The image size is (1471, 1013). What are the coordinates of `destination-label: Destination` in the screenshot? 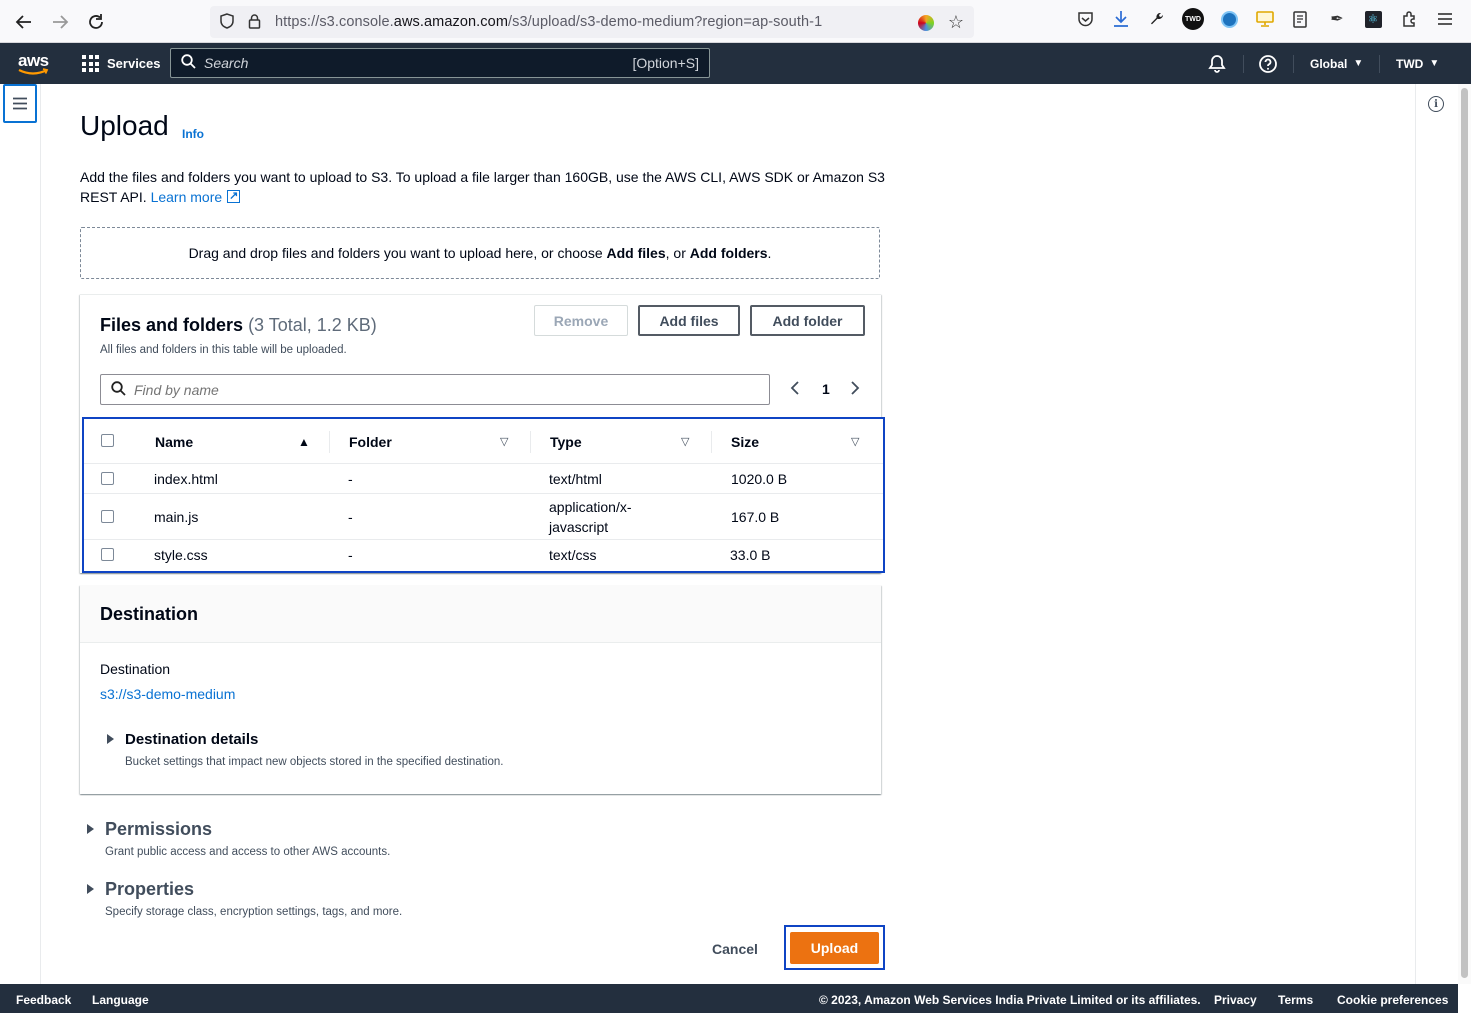 It's located at (135, 669).